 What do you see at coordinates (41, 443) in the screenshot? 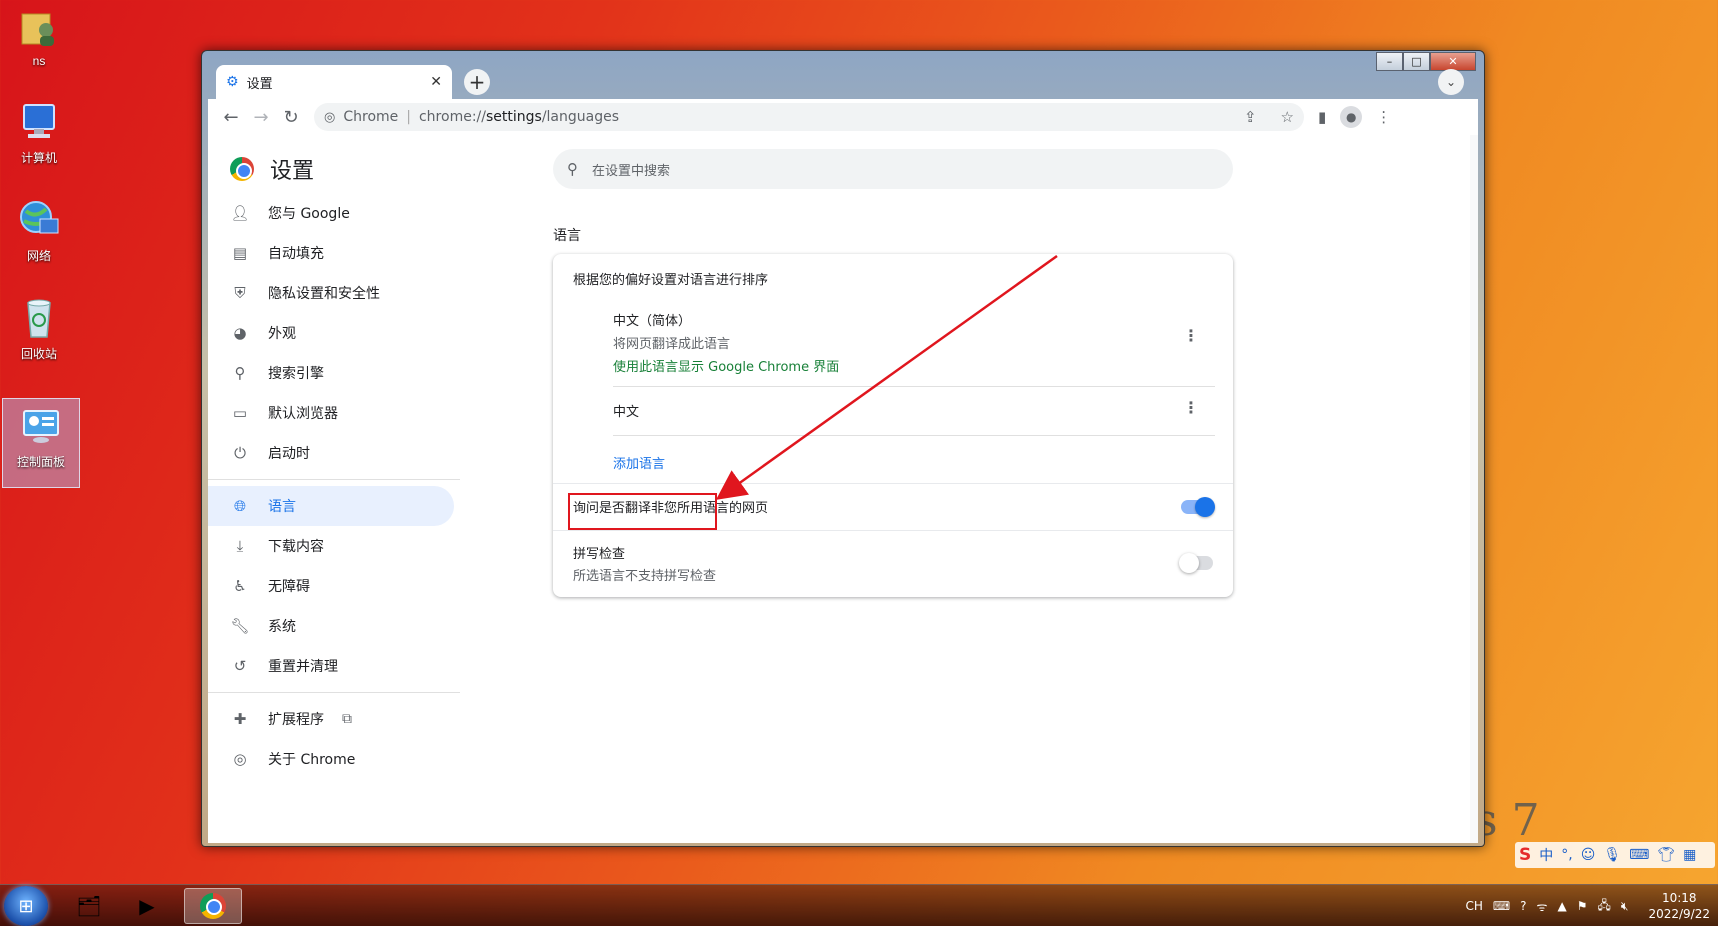
I see `desktop-icon-control-panel: 控制面板` at bounding box center [41, 443].